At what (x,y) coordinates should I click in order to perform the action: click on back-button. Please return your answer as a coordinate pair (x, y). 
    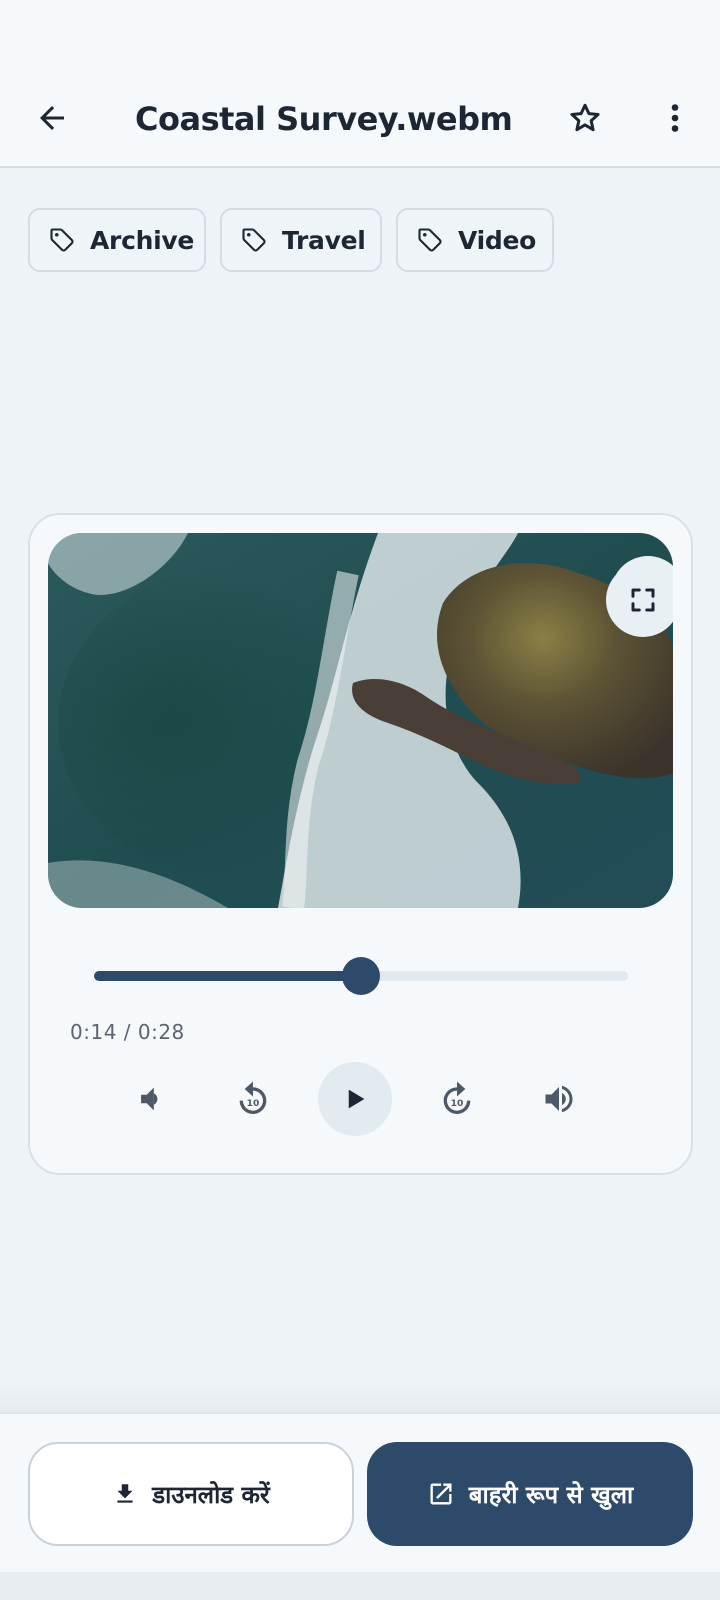
    Looking at the image, I should click on (52, 118).